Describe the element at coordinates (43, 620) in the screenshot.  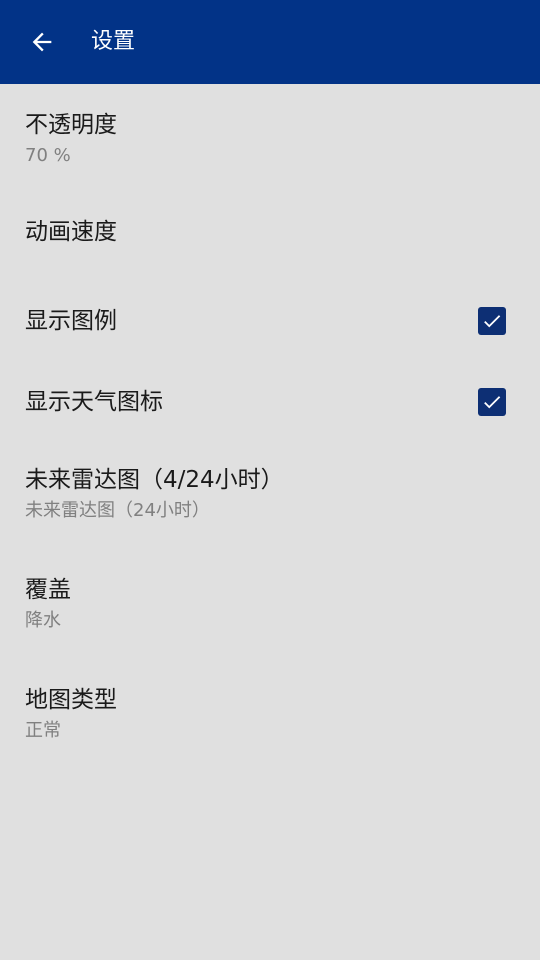
I see `pref-overlay-summary: 降水` at that location.